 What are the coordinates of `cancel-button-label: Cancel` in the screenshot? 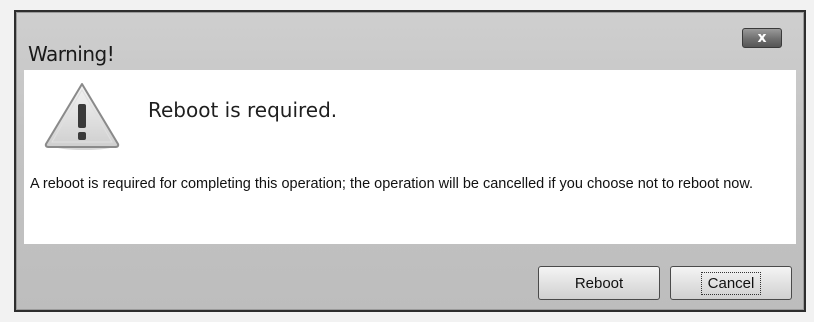 It's located at (731, 283).